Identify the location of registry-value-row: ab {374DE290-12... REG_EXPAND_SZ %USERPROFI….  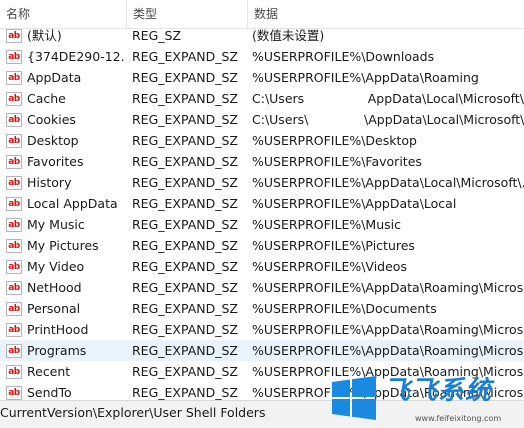
(262, 56).